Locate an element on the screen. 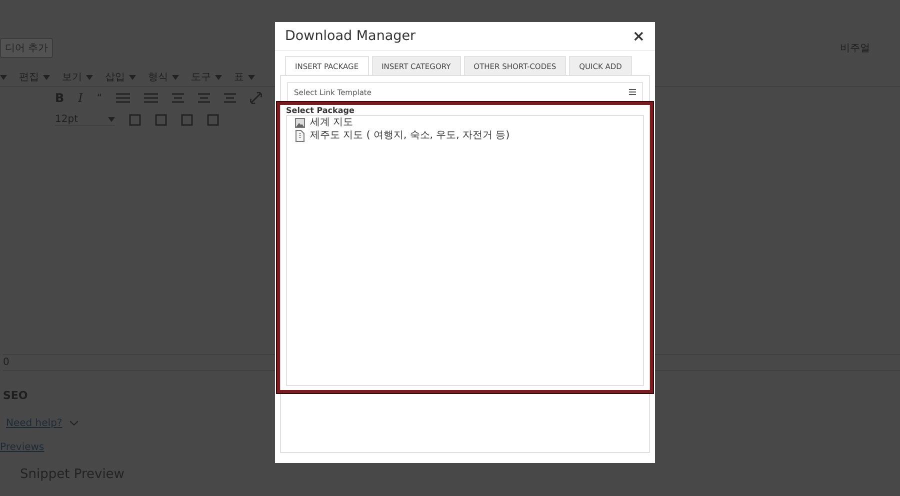 This screenshot has height=496, width=900. close-button: × is located at coordinates (638, 36).